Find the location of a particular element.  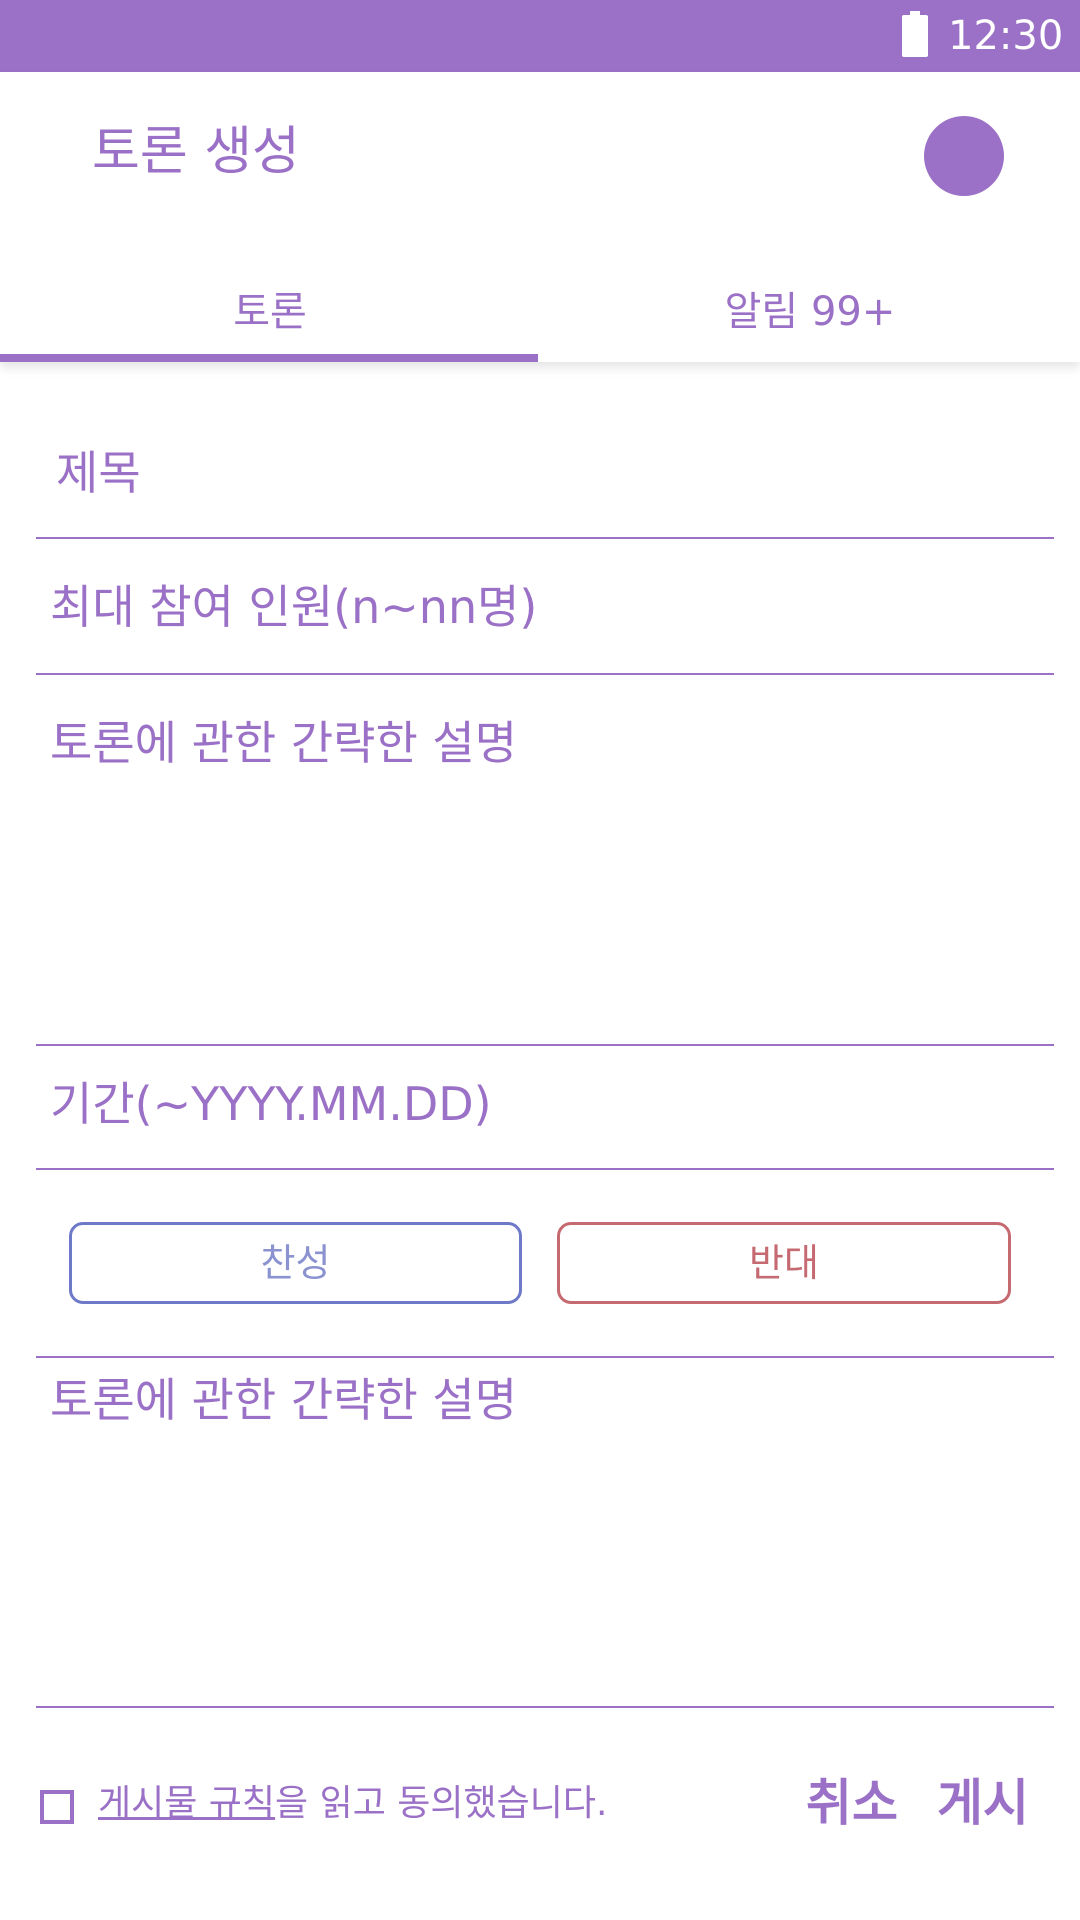

max-participants-field: 최대 참여 인원(n~nn명) is located at coordinates (545, 607).